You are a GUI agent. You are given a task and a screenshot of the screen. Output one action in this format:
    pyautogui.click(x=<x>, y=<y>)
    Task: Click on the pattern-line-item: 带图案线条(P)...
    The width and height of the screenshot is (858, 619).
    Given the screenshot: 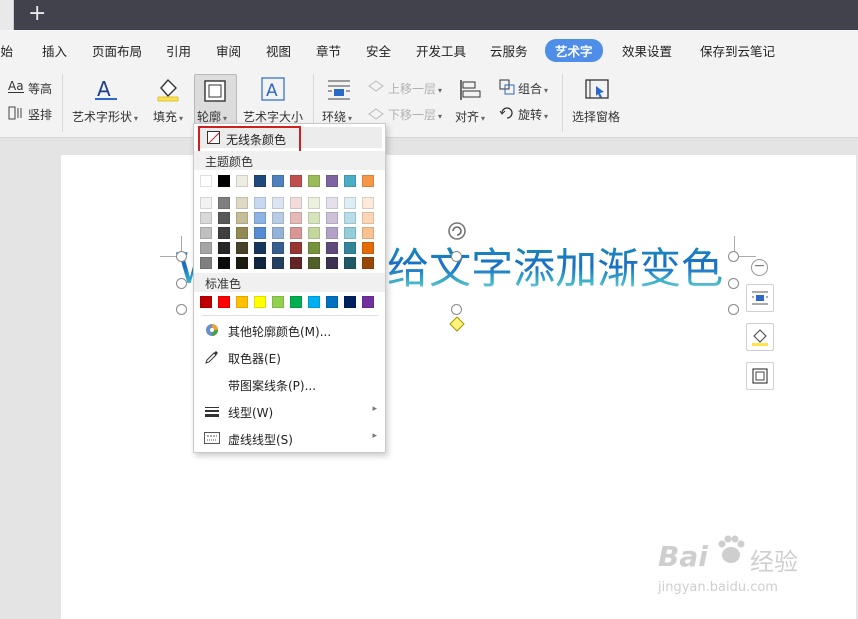 What is the action you would take?
    pyautogui.click(x=289, y=384)
    